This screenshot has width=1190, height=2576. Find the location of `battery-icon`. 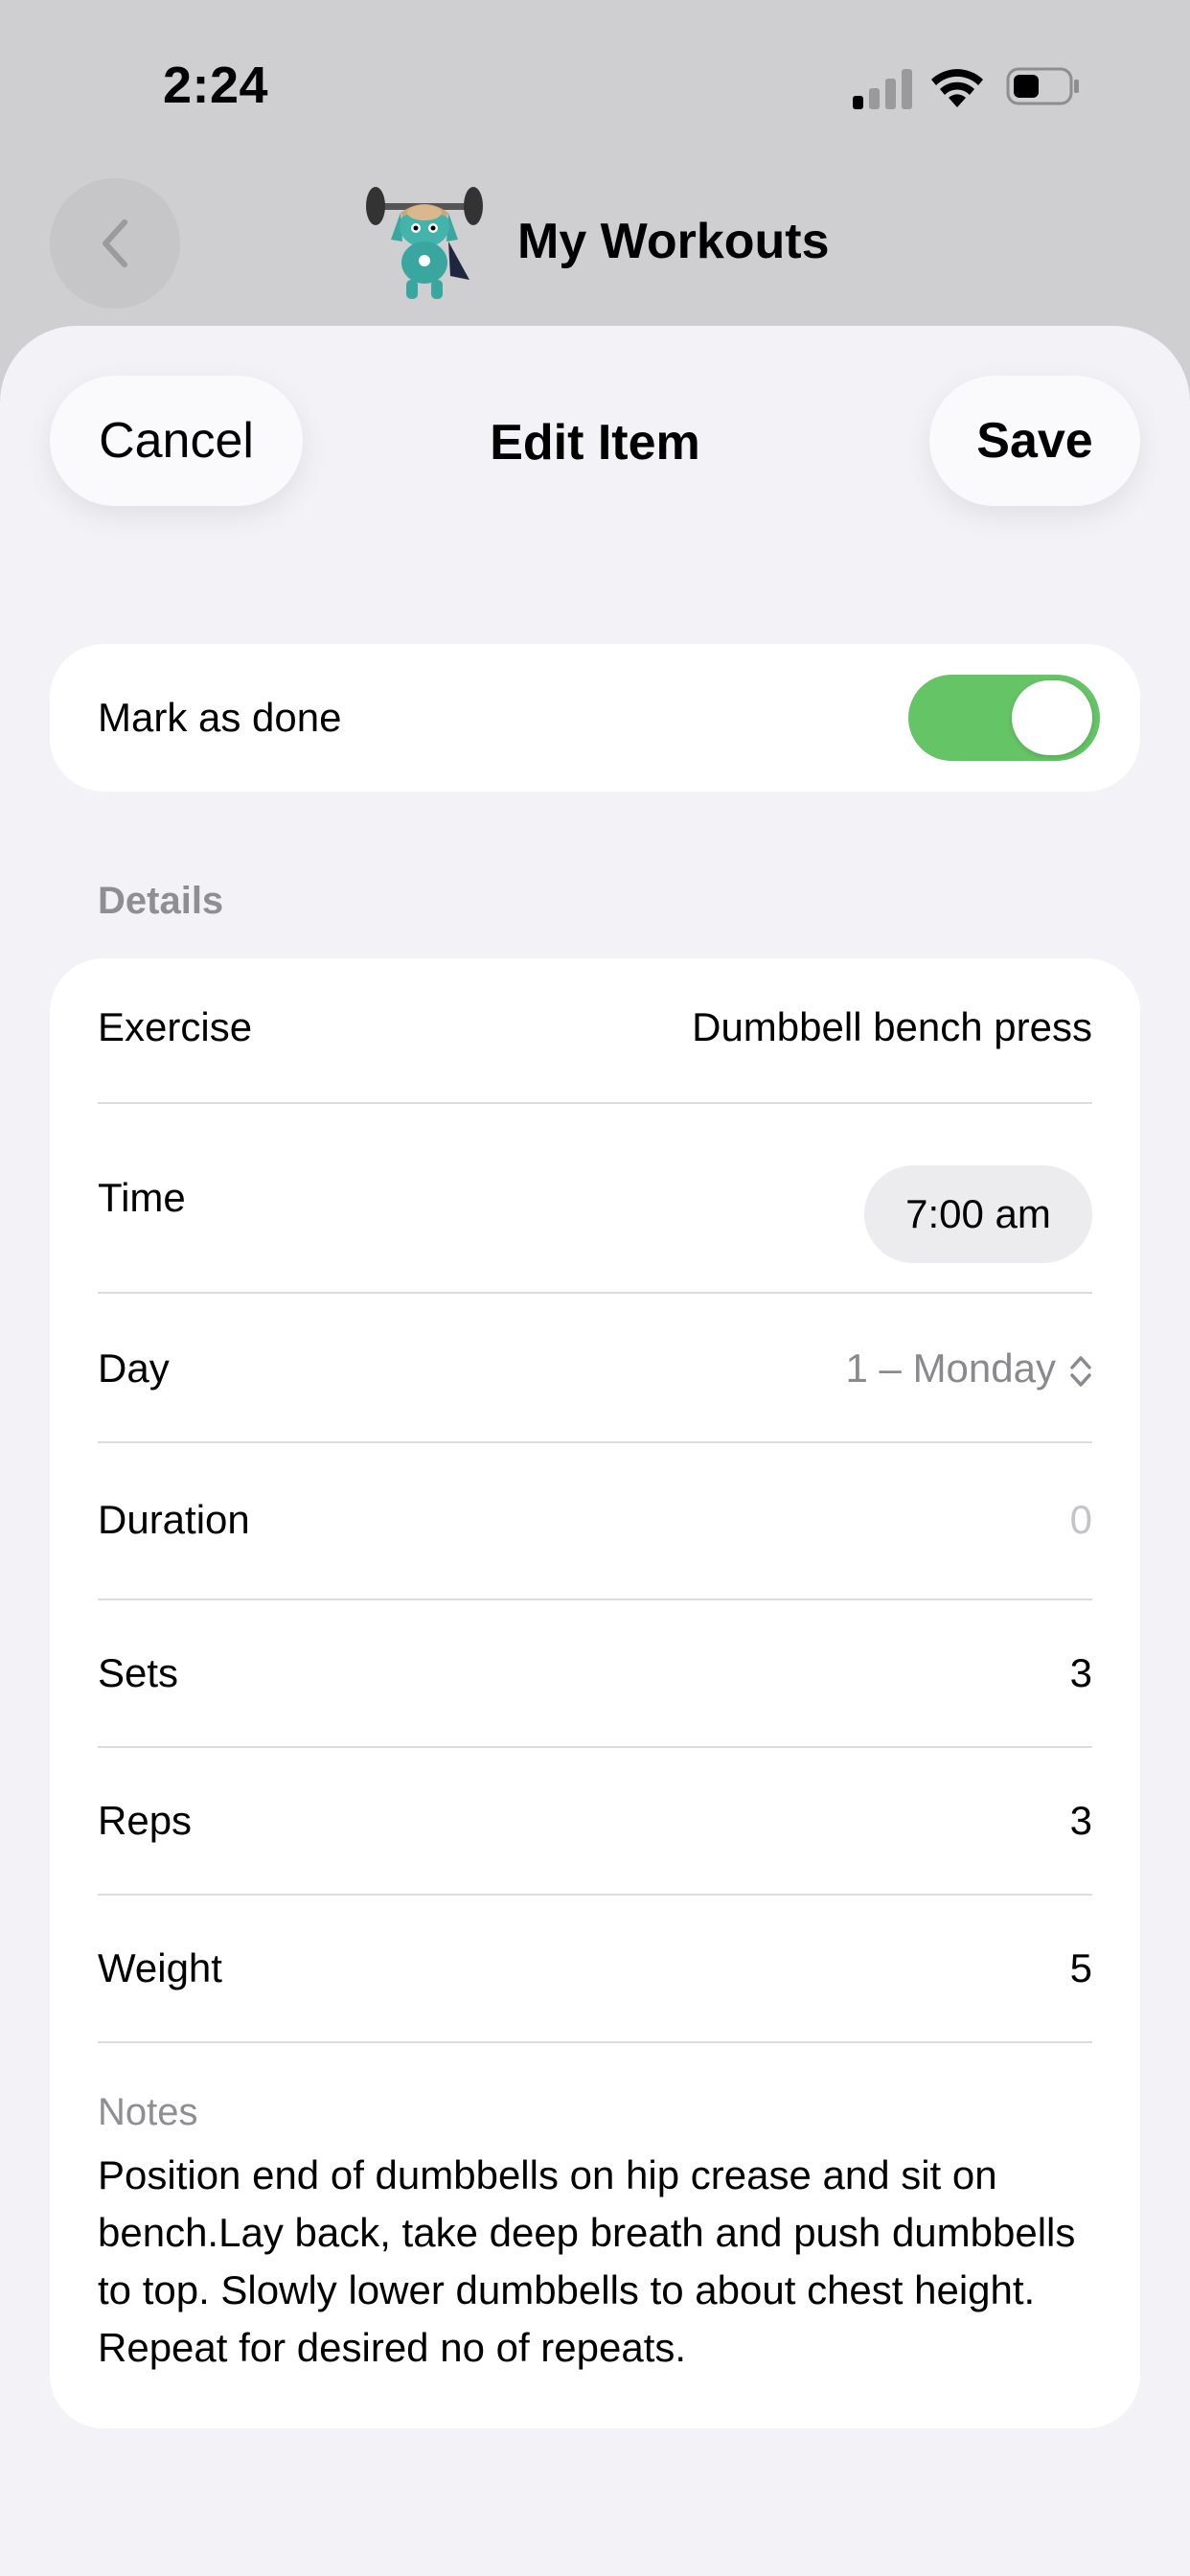

battery-icon is located at coordinates (1043, 86).